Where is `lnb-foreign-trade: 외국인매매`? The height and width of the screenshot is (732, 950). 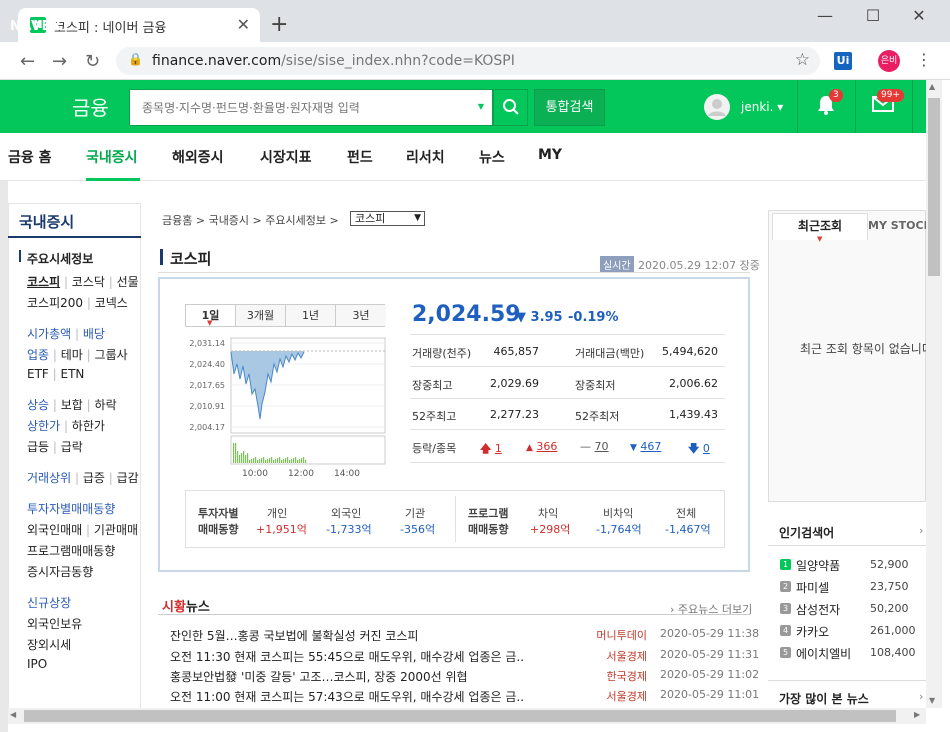 lnb-foreign-trade: 외국인매매 is located at coordinates (54, 530).